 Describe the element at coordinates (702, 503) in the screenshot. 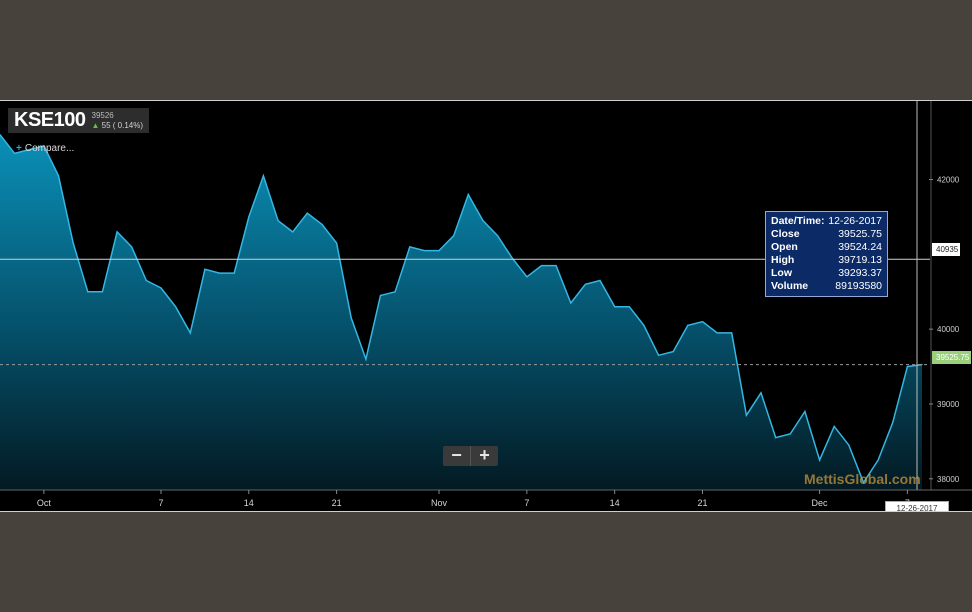

I see `x-tick-label: 21` at that location.